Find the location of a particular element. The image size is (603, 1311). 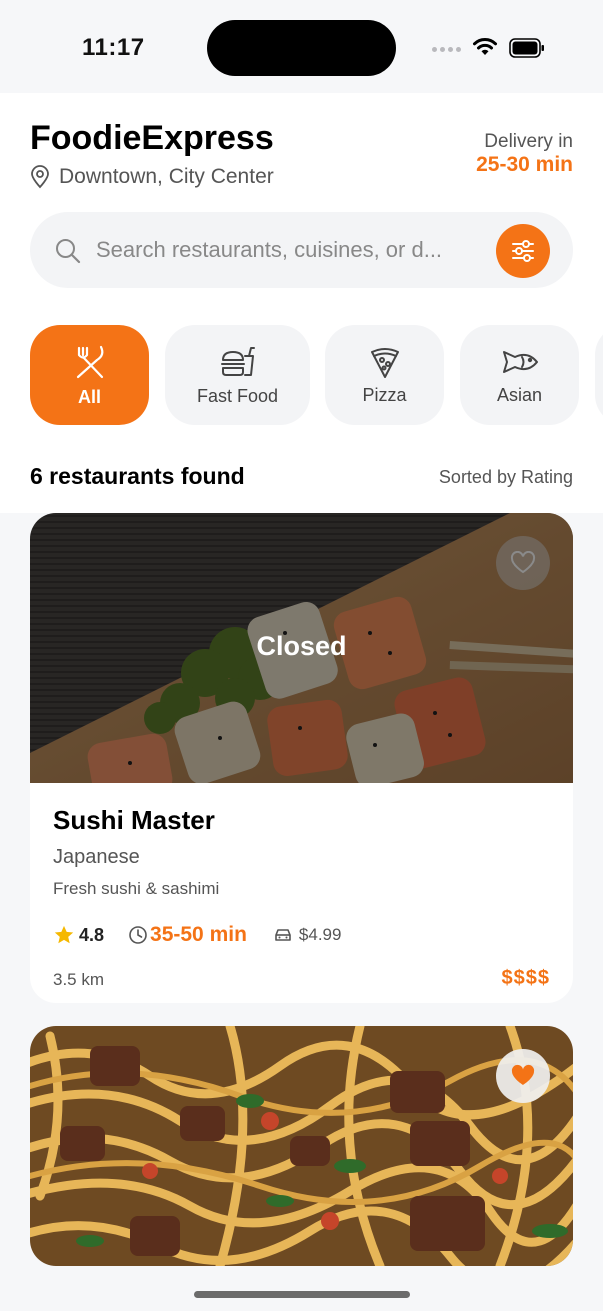

location-pin-icon is located at coordinates (40, 177).